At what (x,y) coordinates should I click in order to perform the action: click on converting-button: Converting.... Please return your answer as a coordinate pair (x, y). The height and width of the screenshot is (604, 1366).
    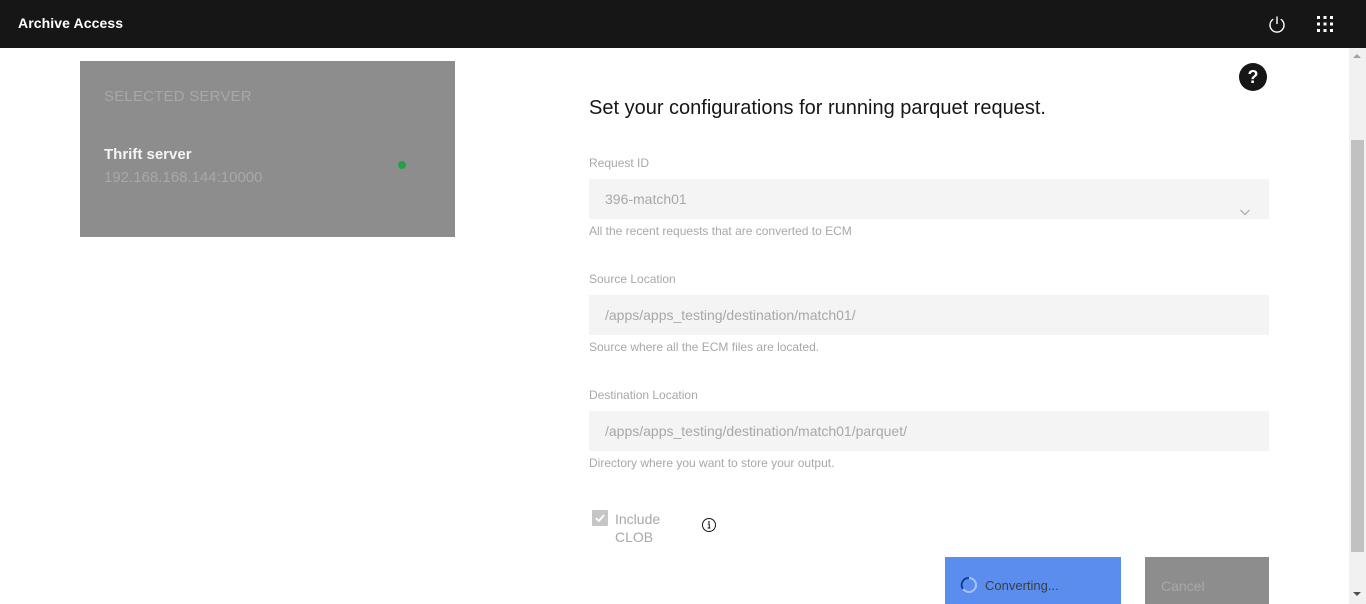
    Looking at the image, I should click on (1033, 580).